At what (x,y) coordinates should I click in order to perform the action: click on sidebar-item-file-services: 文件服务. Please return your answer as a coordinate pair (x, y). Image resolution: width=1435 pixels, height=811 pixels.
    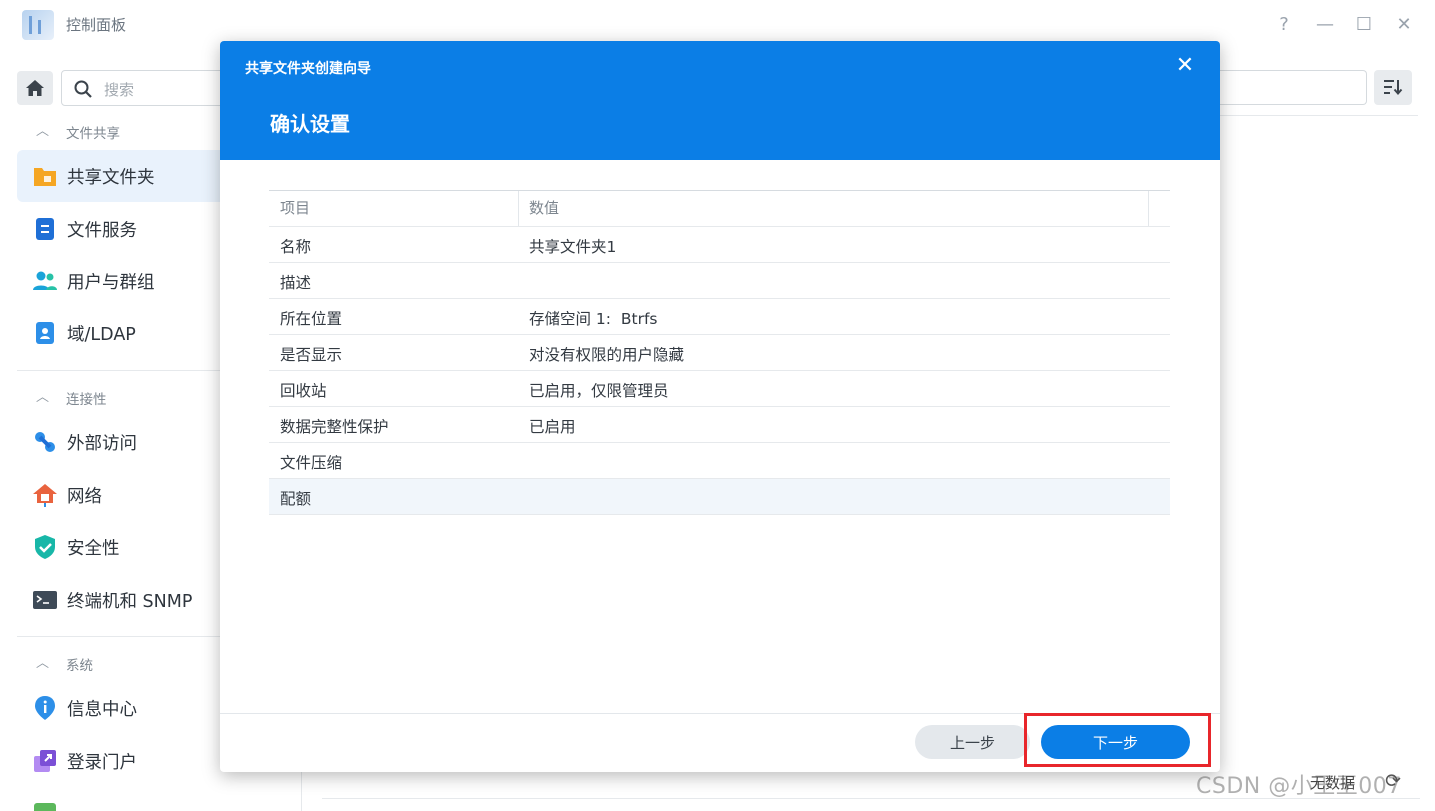
    Looking at the image, I should click on (123, 229).